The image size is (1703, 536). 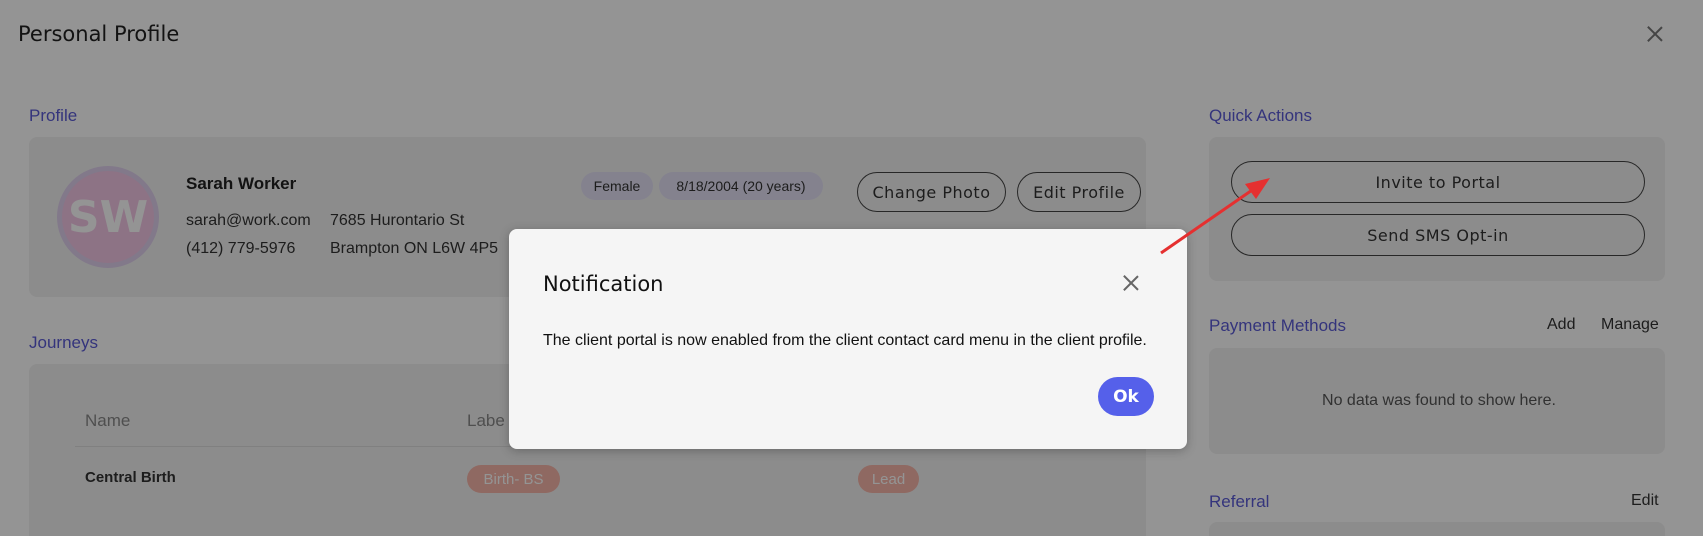 I want to click on dialog-title: Notification, so click(x=603, y=284).